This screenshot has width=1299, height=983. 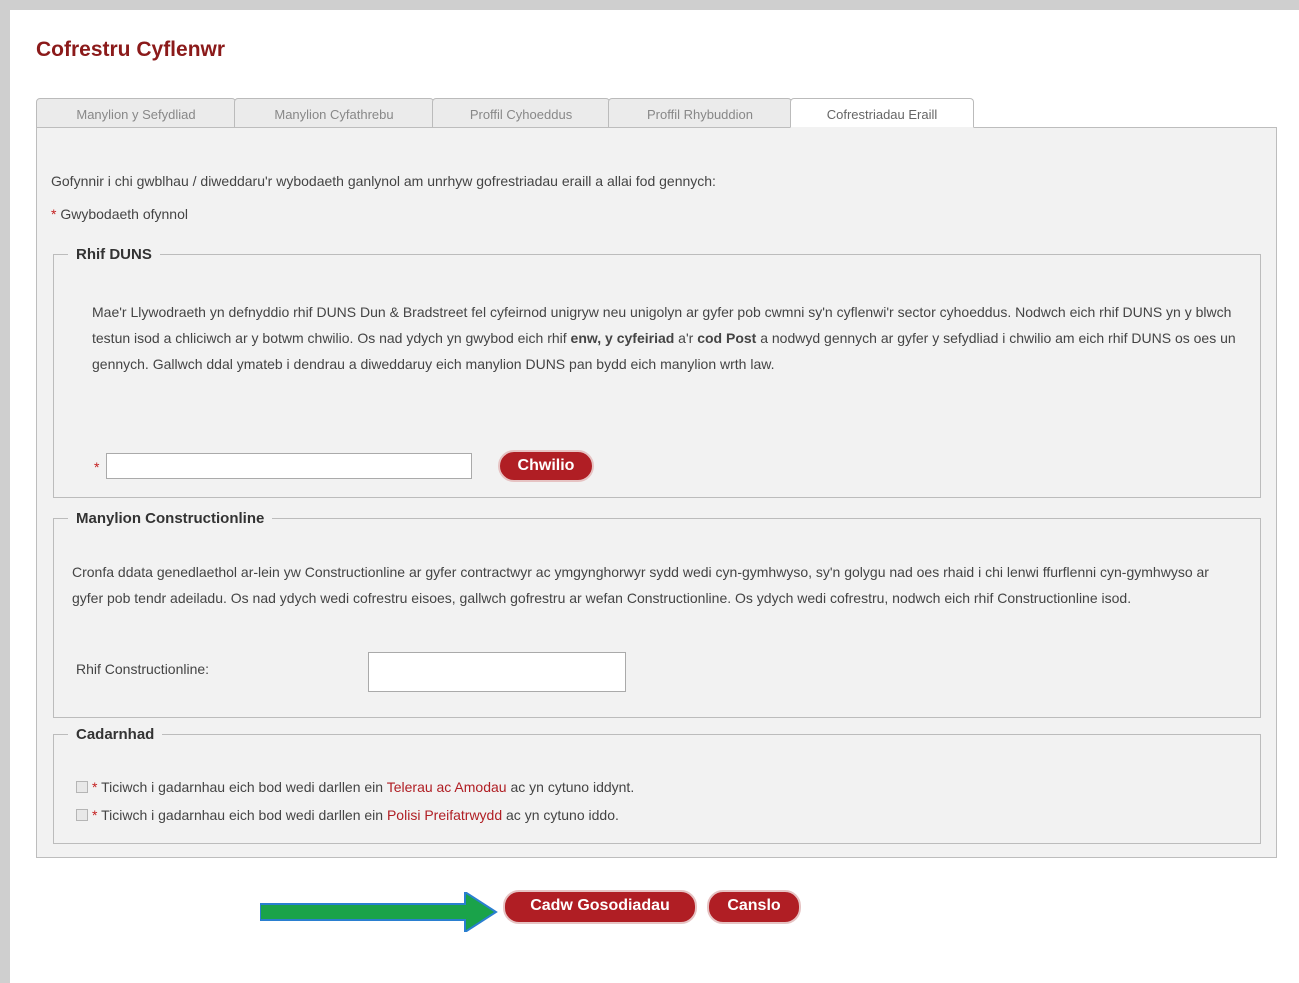 What do you see at coordinates (97, 467) in the screenshot?
I see `duns-required-marker: *` at bounding box center [97, 467].